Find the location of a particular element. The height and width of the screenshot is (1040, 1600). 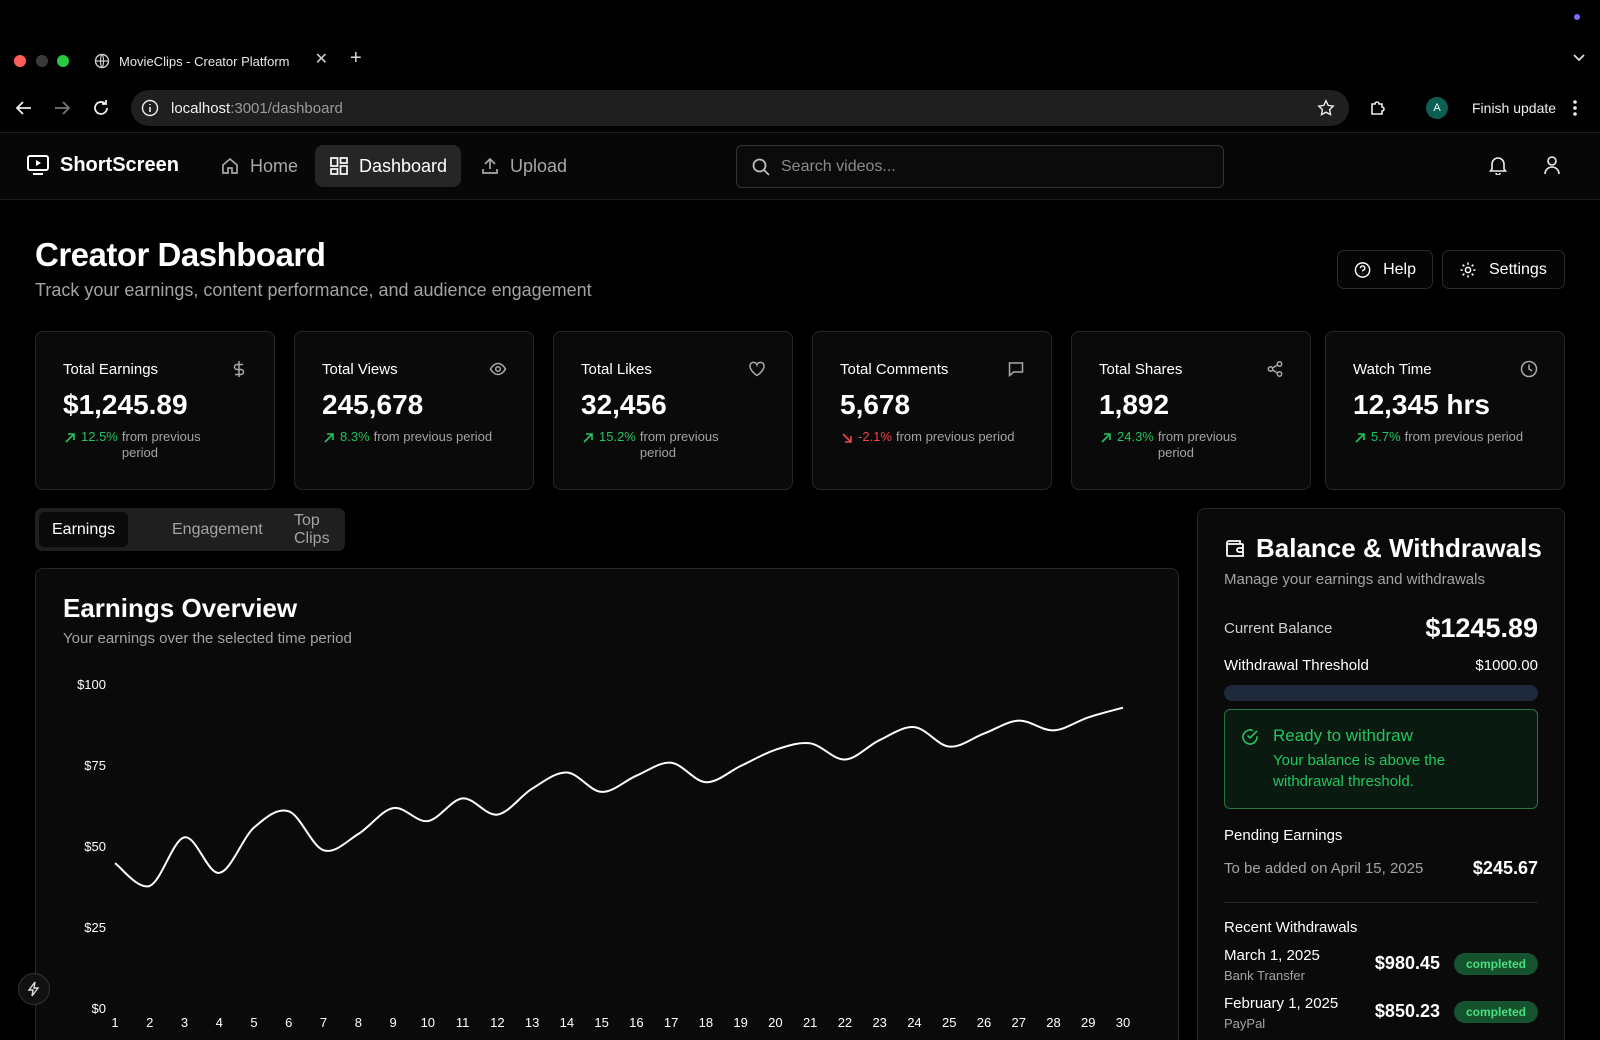

finish-update-button: Finish update is located at coordinates (1514, 108).